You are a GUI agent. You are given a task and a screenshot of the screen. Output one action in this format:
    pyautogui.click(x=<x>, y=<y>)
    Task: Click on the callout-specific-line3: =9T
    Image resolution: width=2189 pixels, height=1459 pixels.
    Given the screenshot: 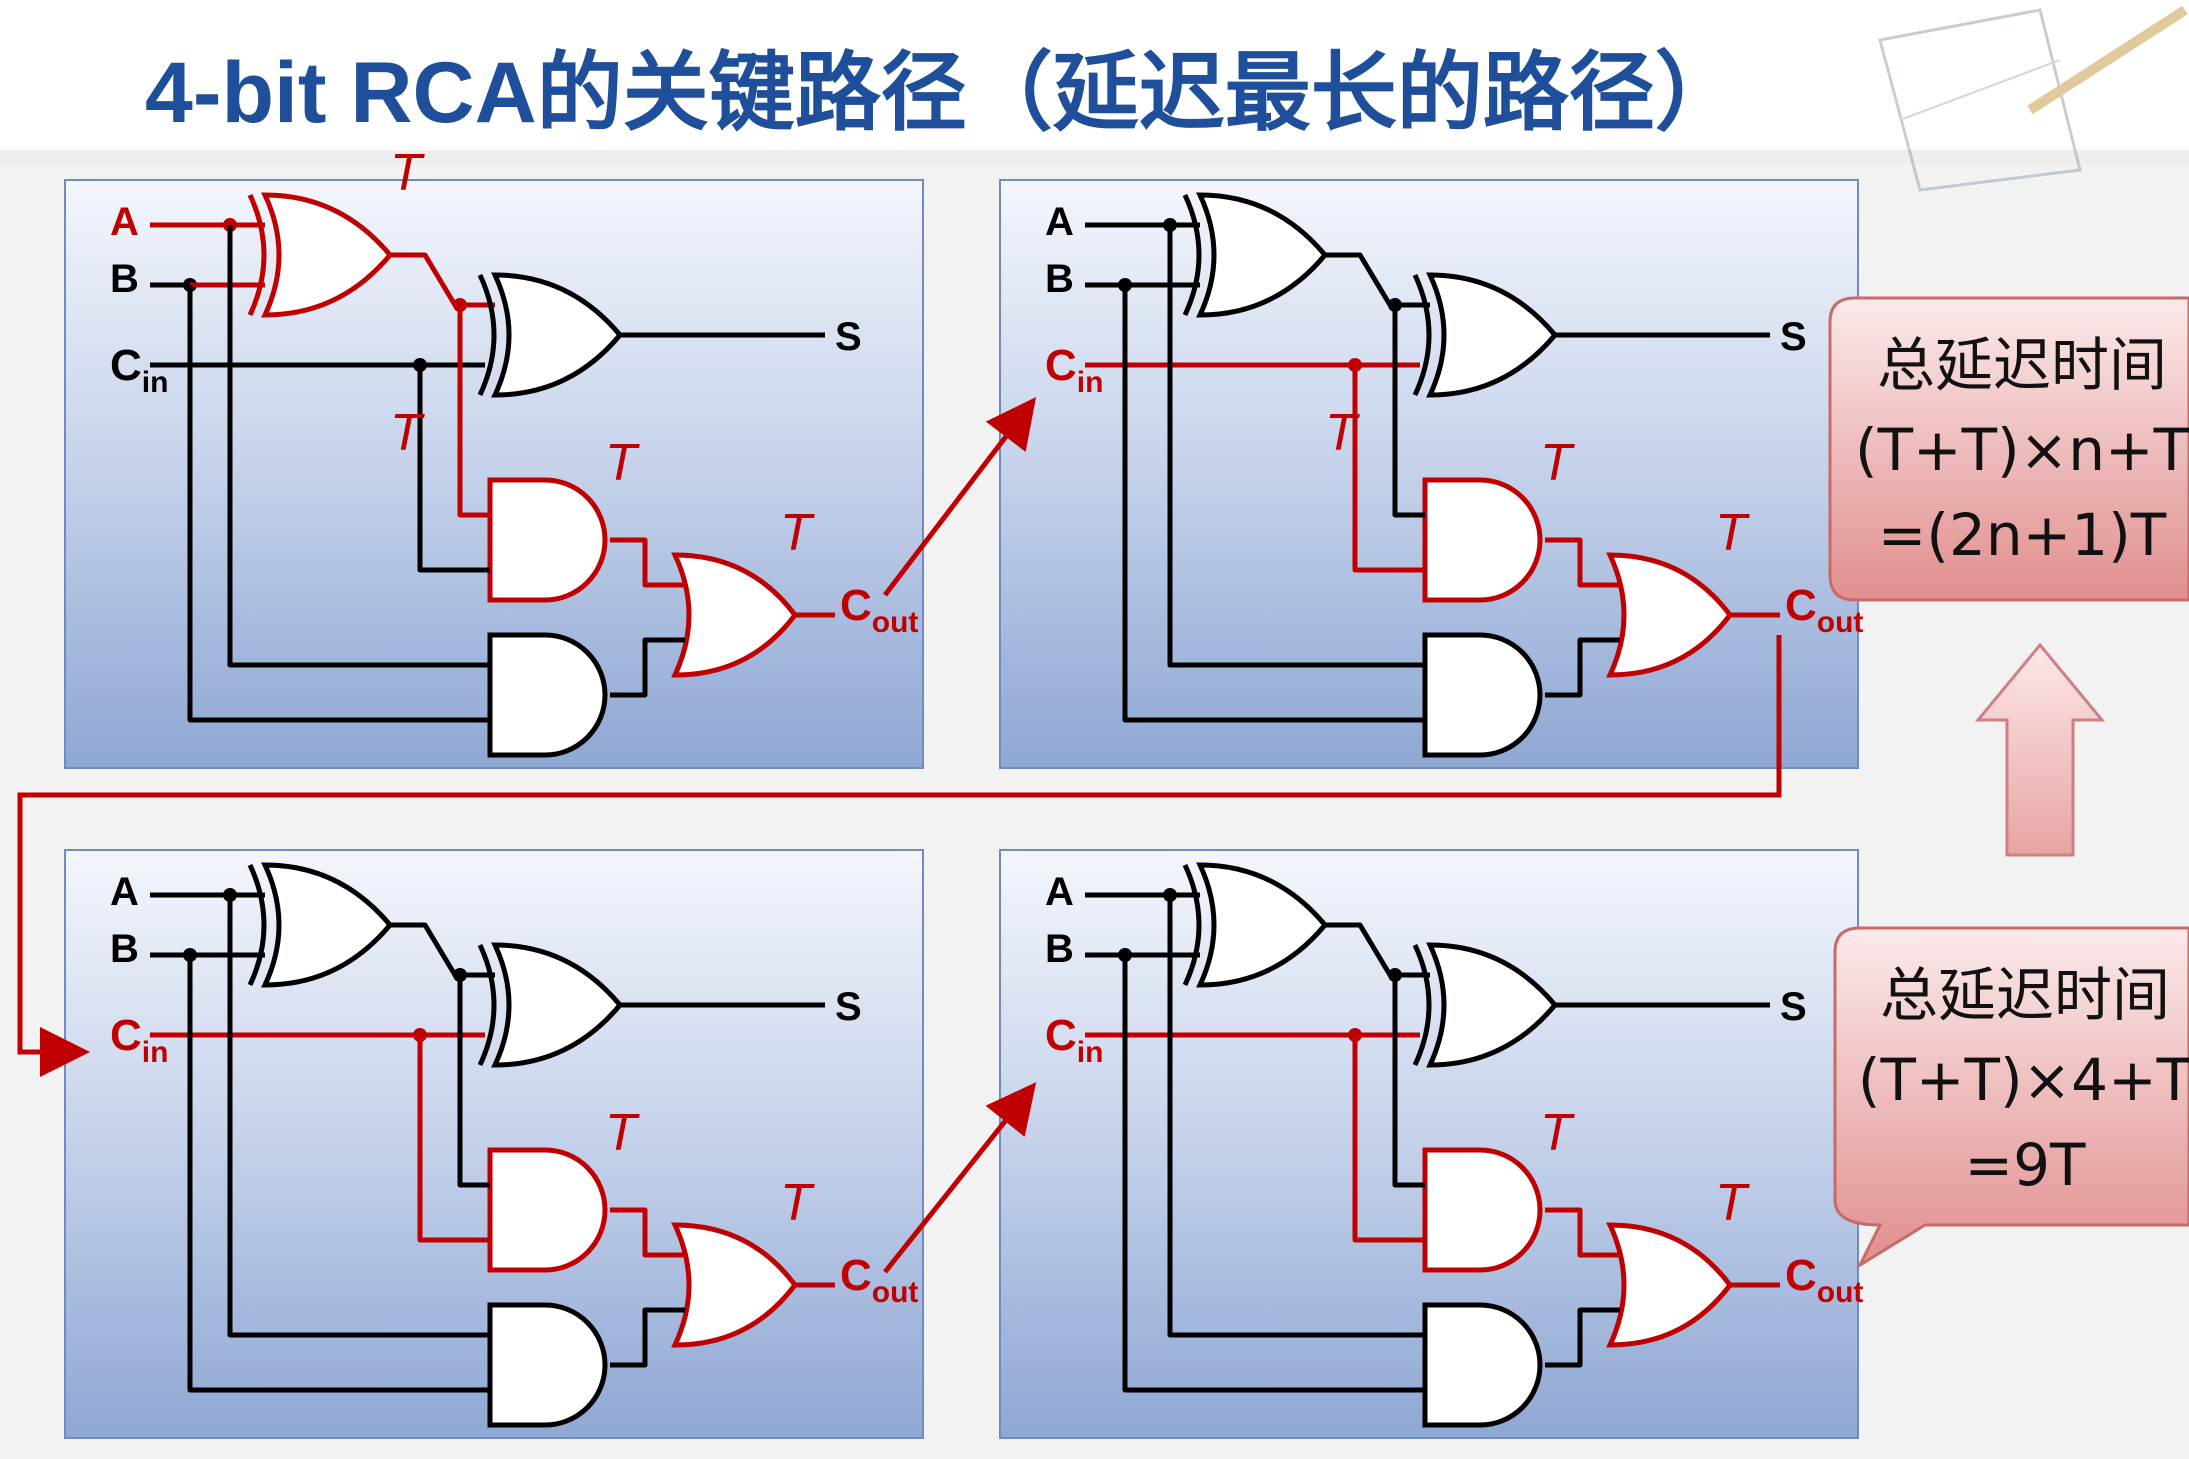 What is the action you would take?
    pyautogui.click(x=2025, y=1165)
    